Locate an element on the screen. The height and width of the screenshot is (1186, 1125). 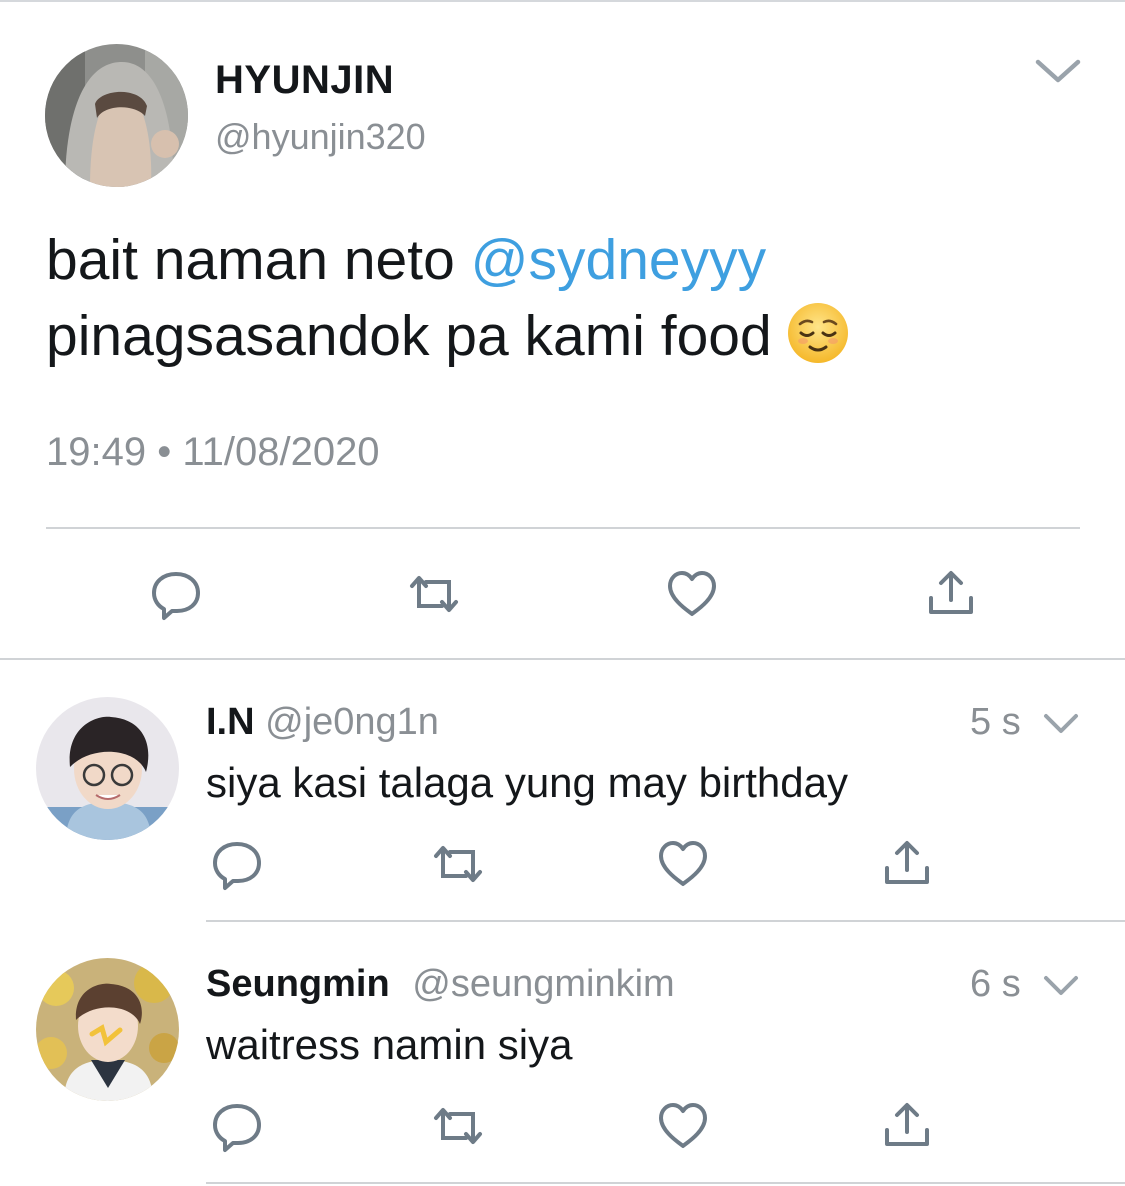
avatar-seungmin is located at coordinates (107, 1029).